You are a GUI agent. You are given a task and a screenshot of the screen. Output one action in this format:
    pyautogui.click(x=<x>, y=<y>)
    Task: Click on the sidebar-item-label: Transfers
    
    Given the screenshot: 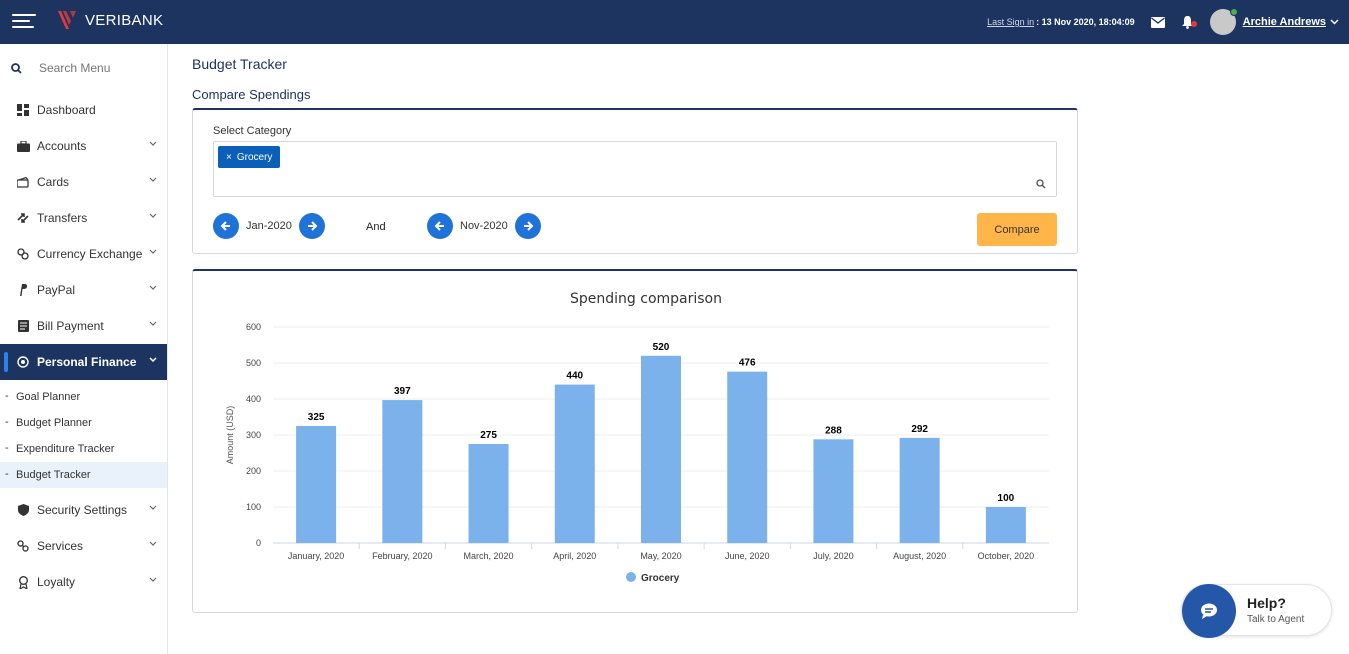 What is the action you would take?
    pyautogui.click(x=62, y=218)
    